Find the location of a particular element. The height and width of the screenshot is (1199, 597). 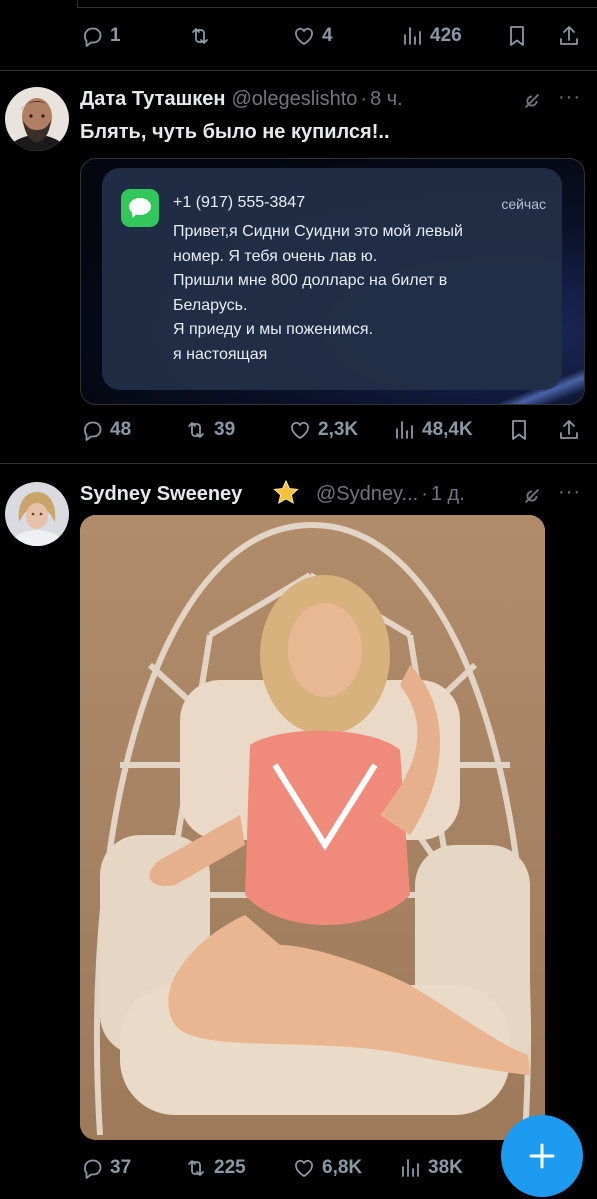

reply-button: 1 is located at coordinates (100, 36).